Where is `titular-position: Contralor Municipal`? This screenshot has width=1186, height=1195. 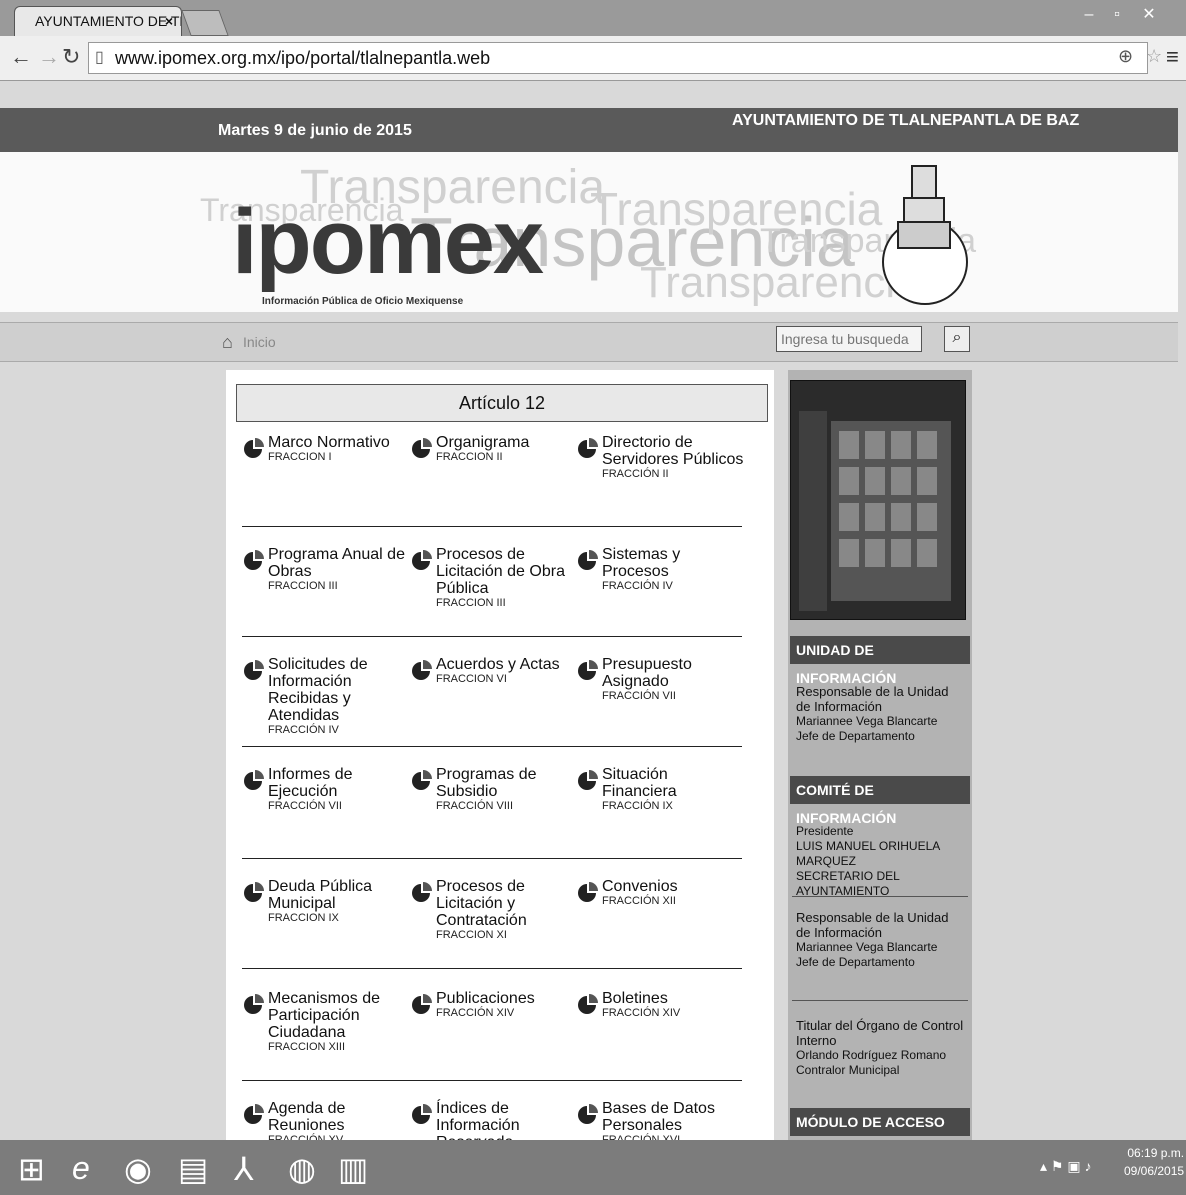
titular-position: Contralor Municipal is located at coordinates (848, 1070).